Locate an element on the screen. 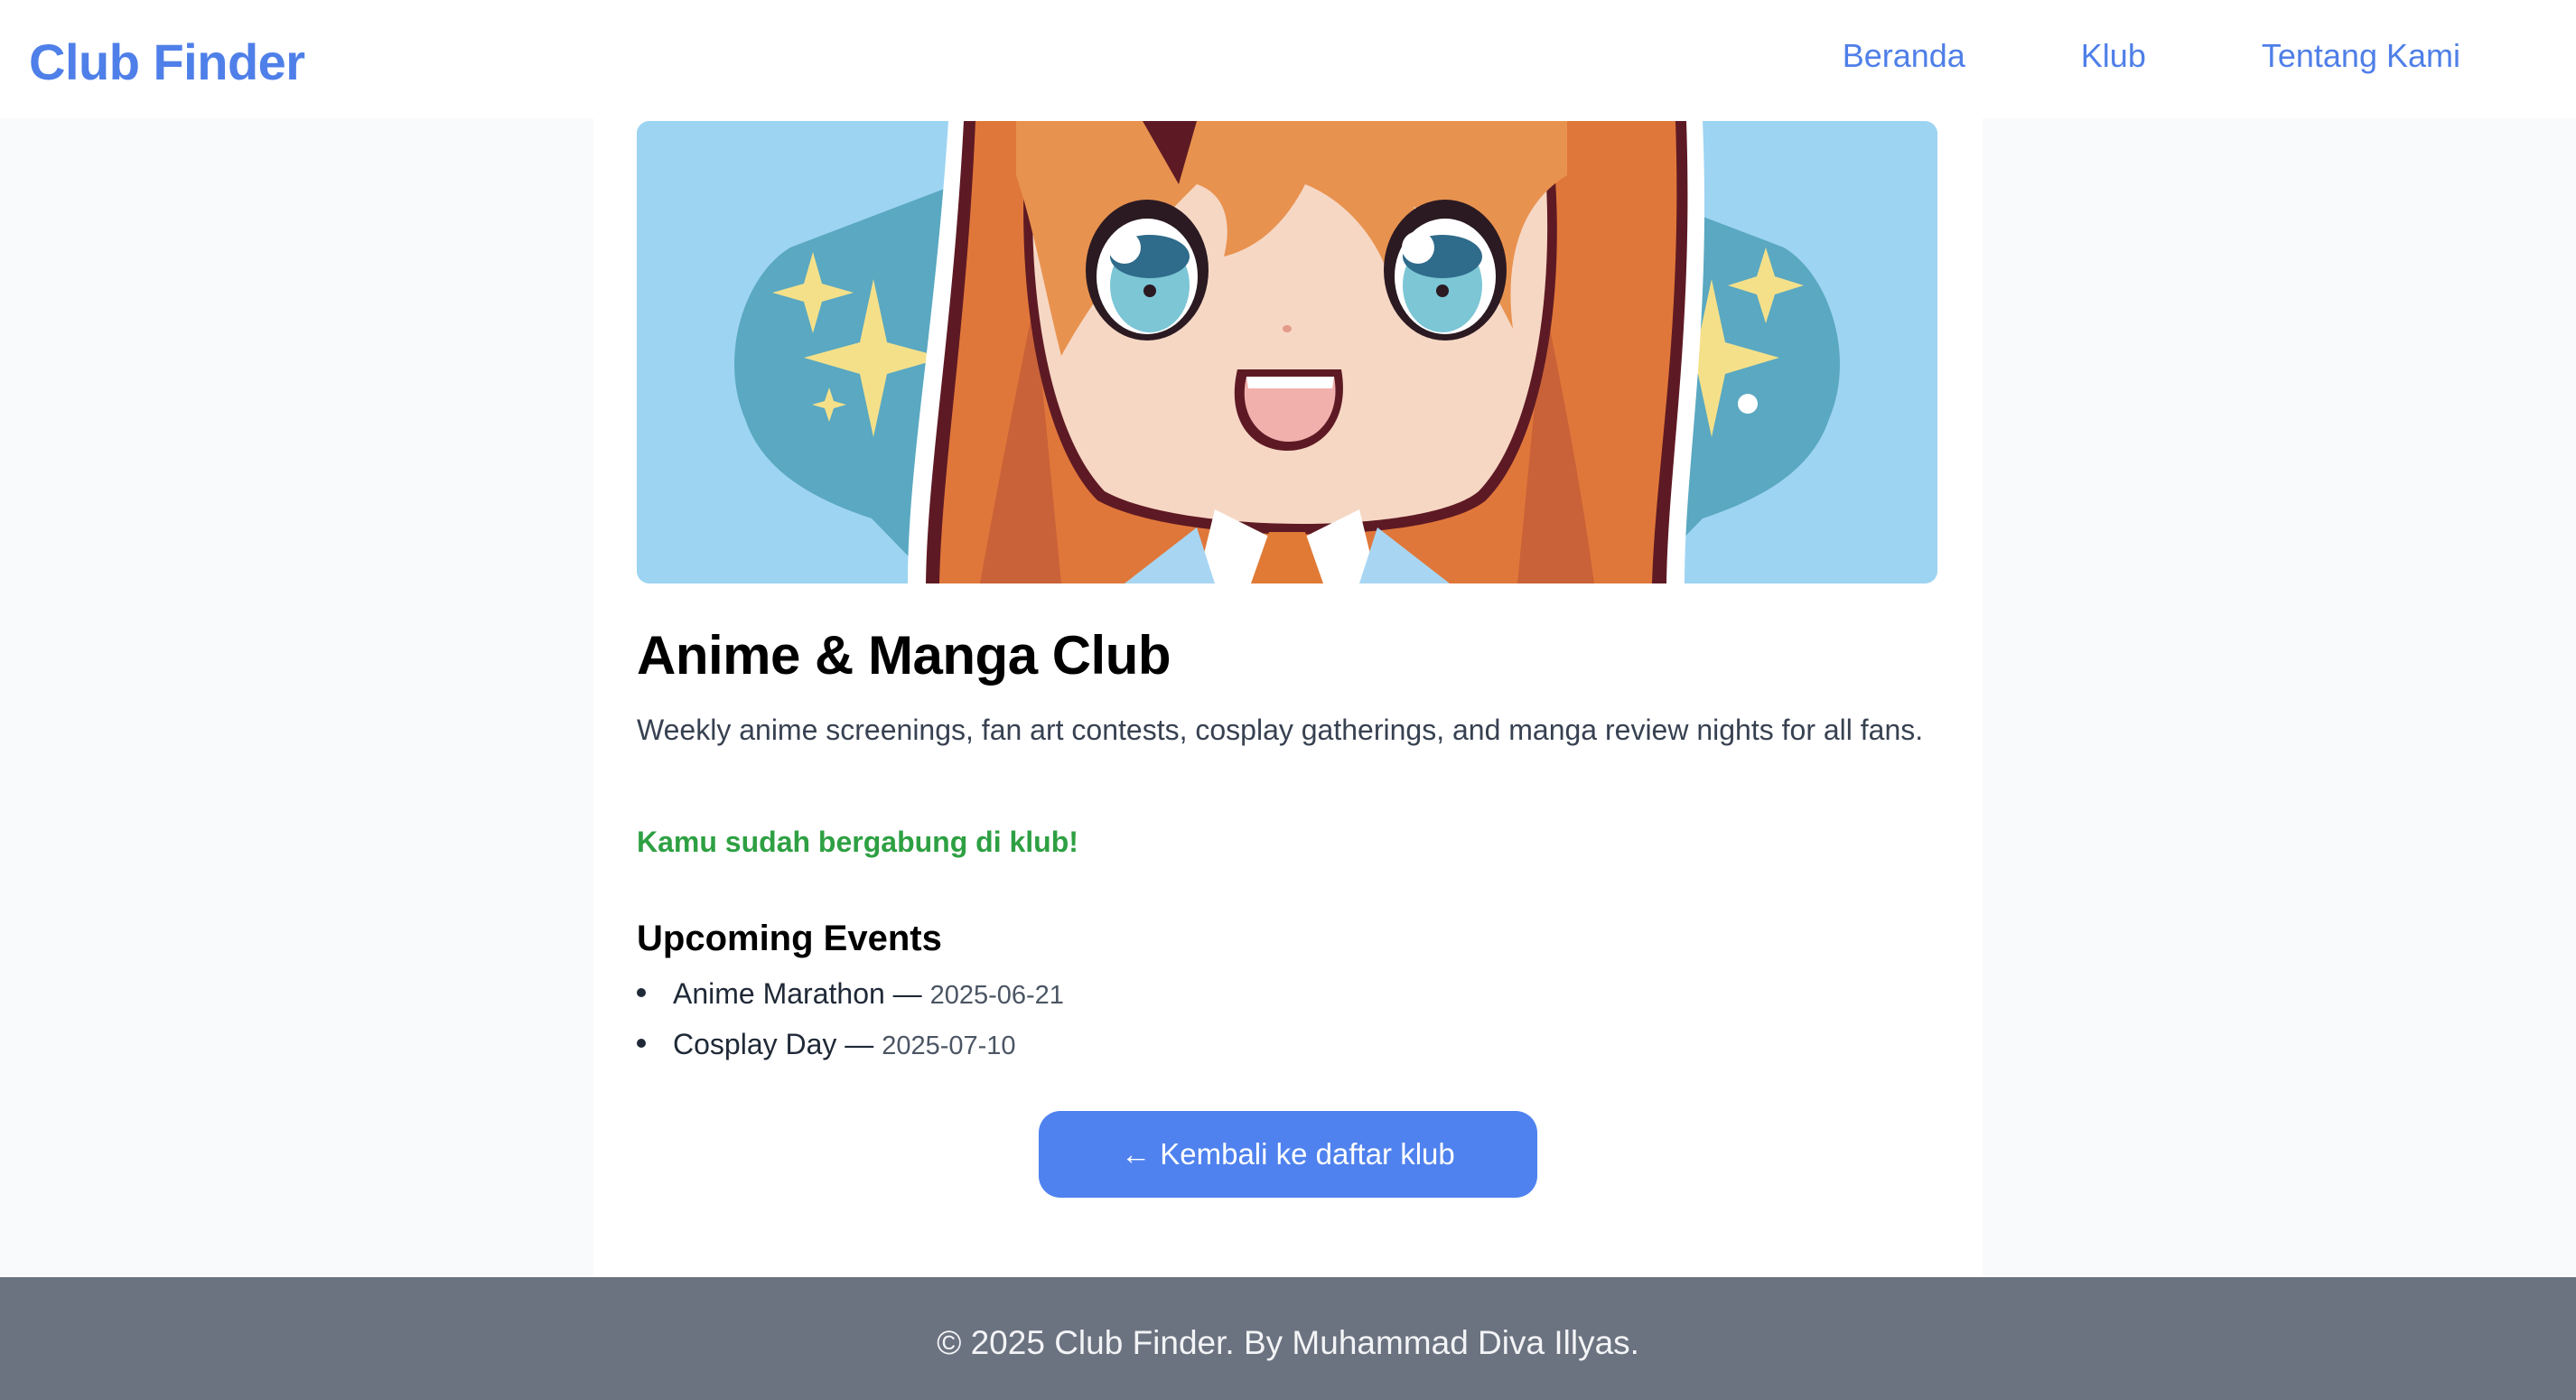 Image resolution: width=2576 pixels, height=1400 pixels. navbar: Club Finder Beranda Klub Tentang Kami is located at coordinates (1288, 59).